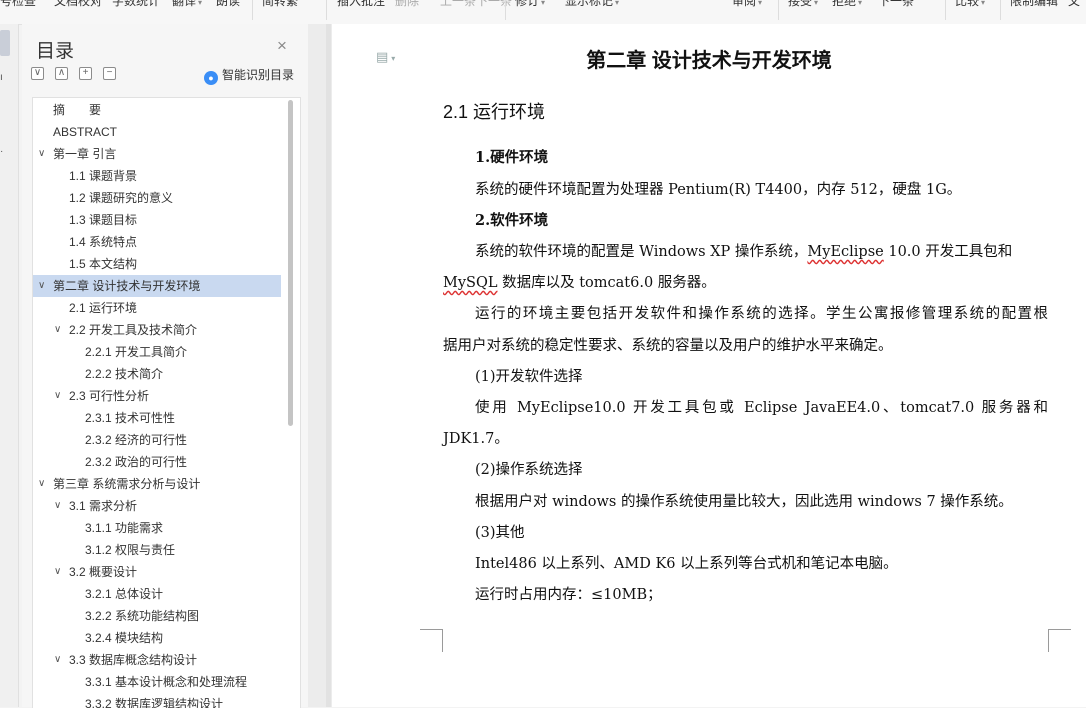 The width and height of the screenshot is (1086, 708). Describe the element at coordinates (157, 594) in the screenshot. I see `toc-item: 3.2.1 总体设计` at that location.